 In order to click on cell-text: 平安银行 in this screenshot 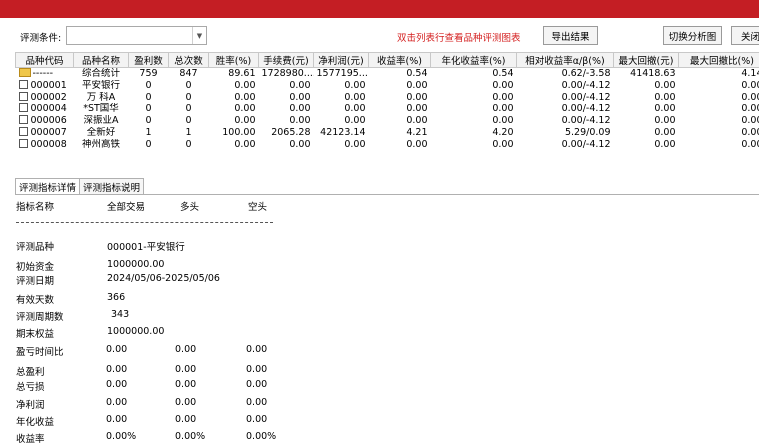, I will do `click(100, 85)`.